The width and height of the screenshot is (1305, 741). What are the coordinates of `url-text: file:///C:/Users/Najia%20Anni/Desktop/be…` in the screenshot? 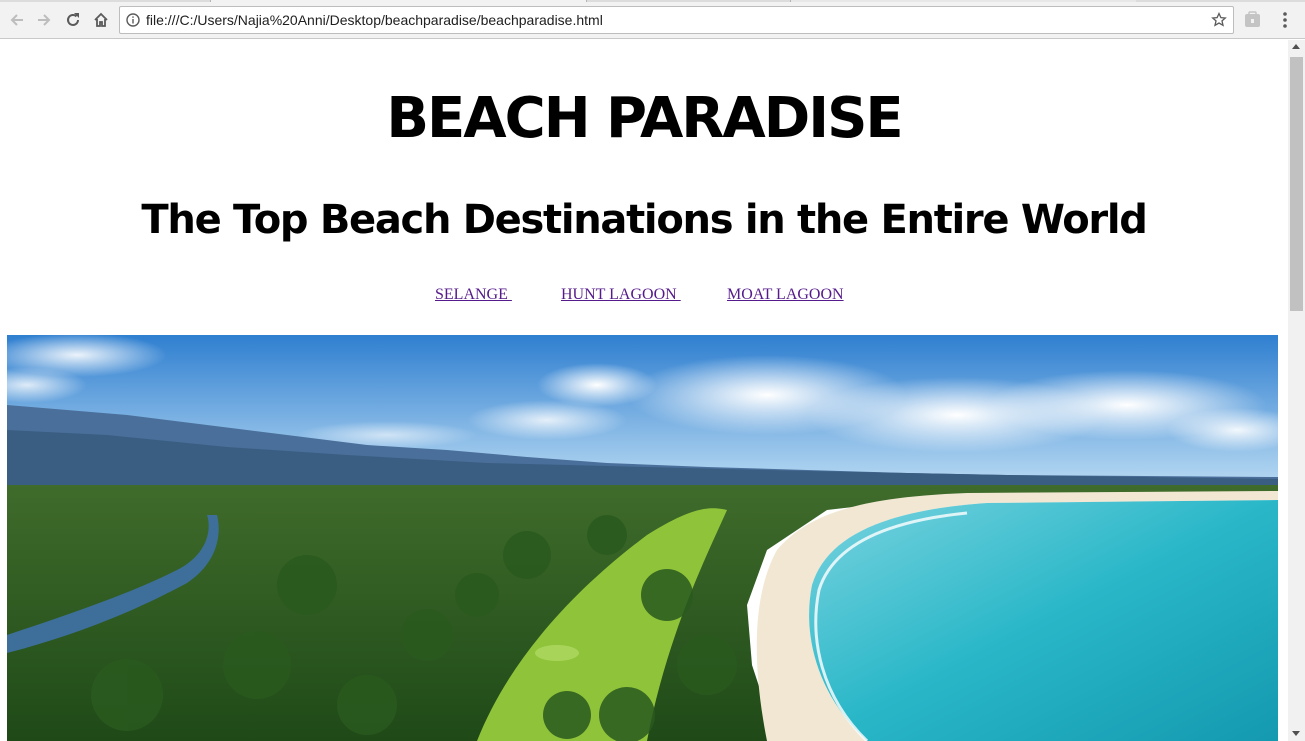 It's located at (374, 20).